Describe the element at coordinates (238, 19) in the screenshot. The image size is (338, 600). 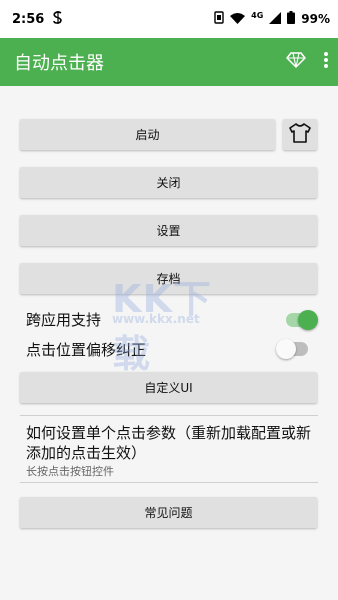
I see `wifi-icon` at that location.